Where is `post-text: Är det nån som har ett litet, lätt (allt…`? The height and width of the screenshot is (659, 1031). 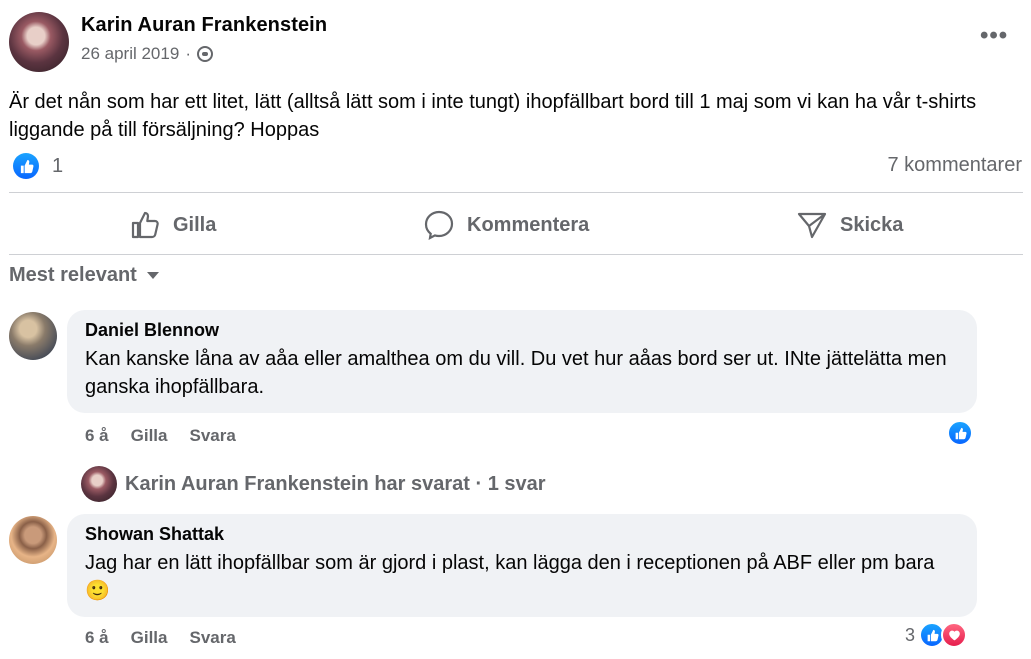 post-text: Är det nån som har ett litet, lätt (allt… is located at coordinates (493, 116).